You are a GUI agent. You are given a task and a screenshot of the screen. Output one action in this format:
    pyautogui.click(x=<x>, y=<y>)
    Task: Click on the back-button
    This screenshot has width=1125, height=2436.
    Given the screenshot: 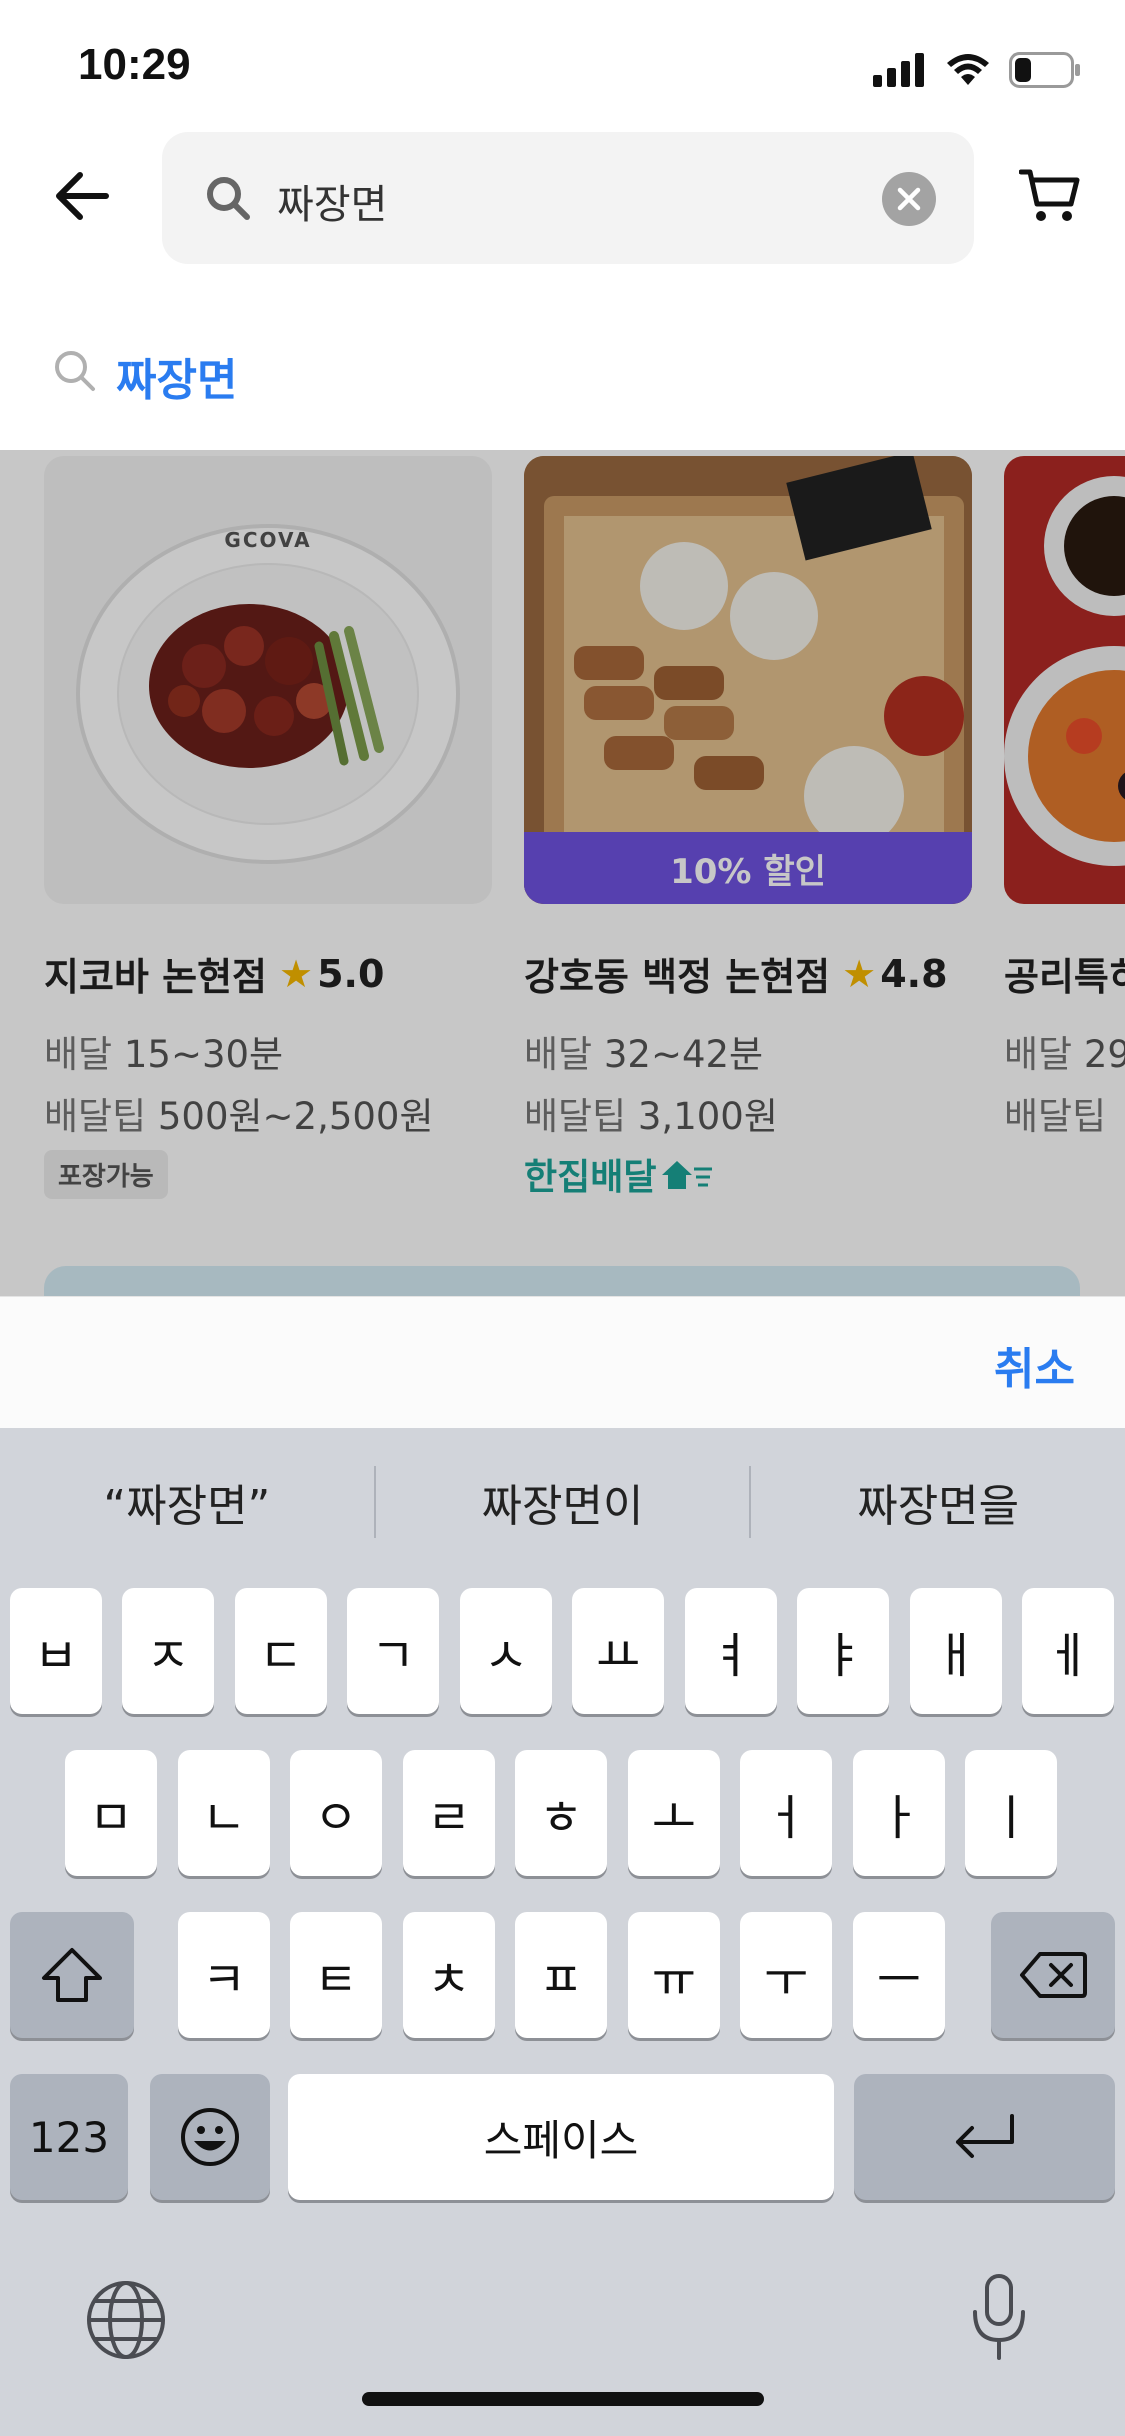 What is the action you would take?
    pyautogui.click(x=82, y=196)
    